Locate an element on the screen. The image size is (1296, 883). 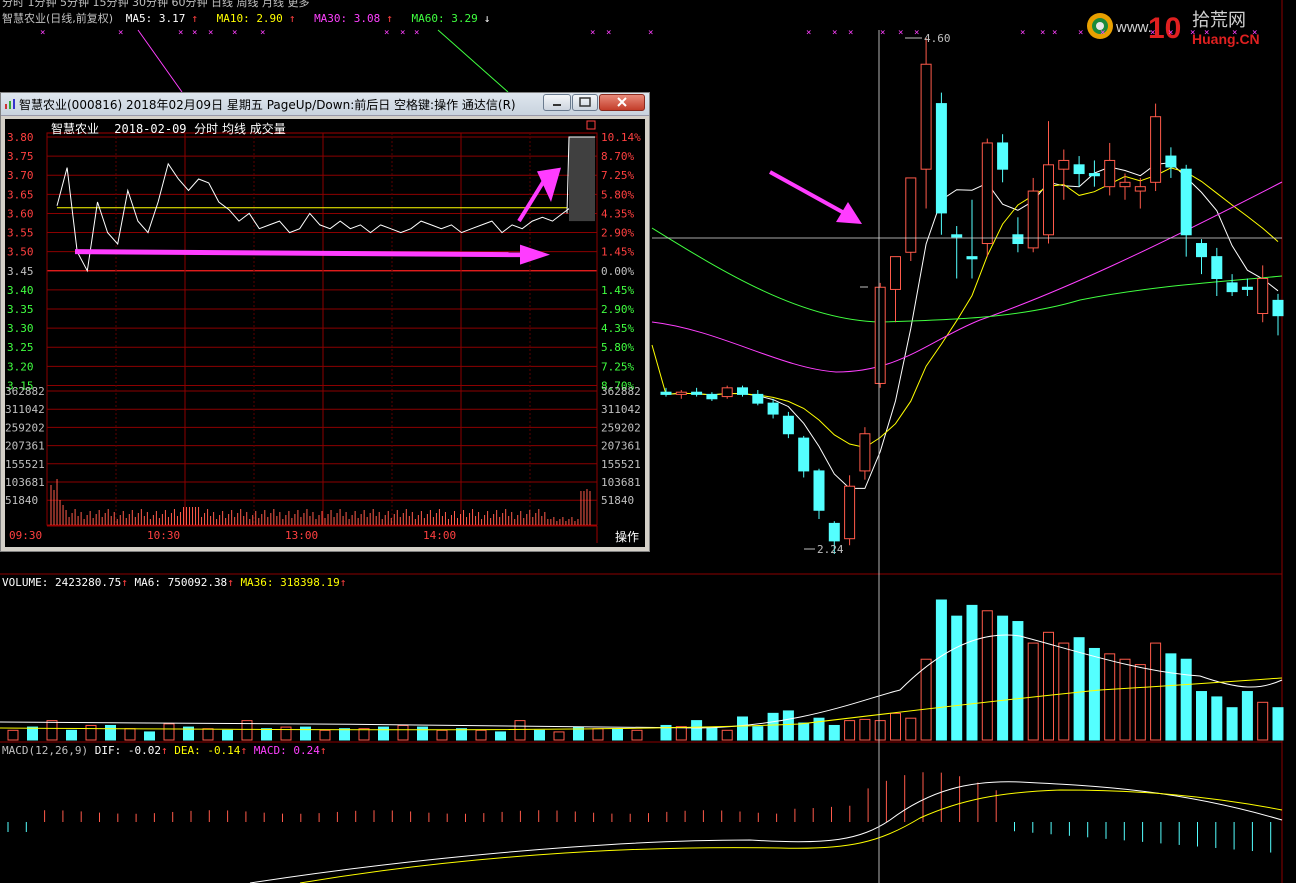
volume-tick-label-right: 103681 is located at coordinates (621, 482).